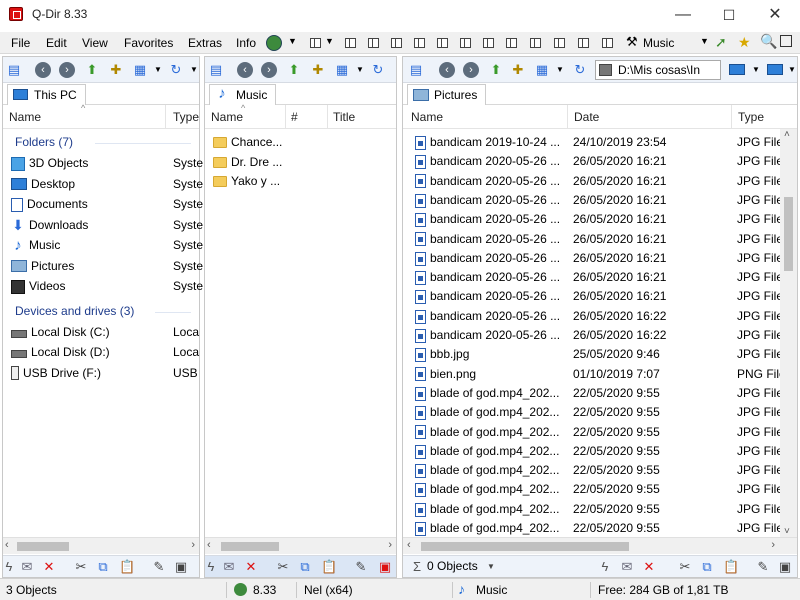 The width and height of the screenshot is (800, 600). Describe the element at coordinates (107, 286) in the screenshot. I see `list-item: Videos Syste` at that location.